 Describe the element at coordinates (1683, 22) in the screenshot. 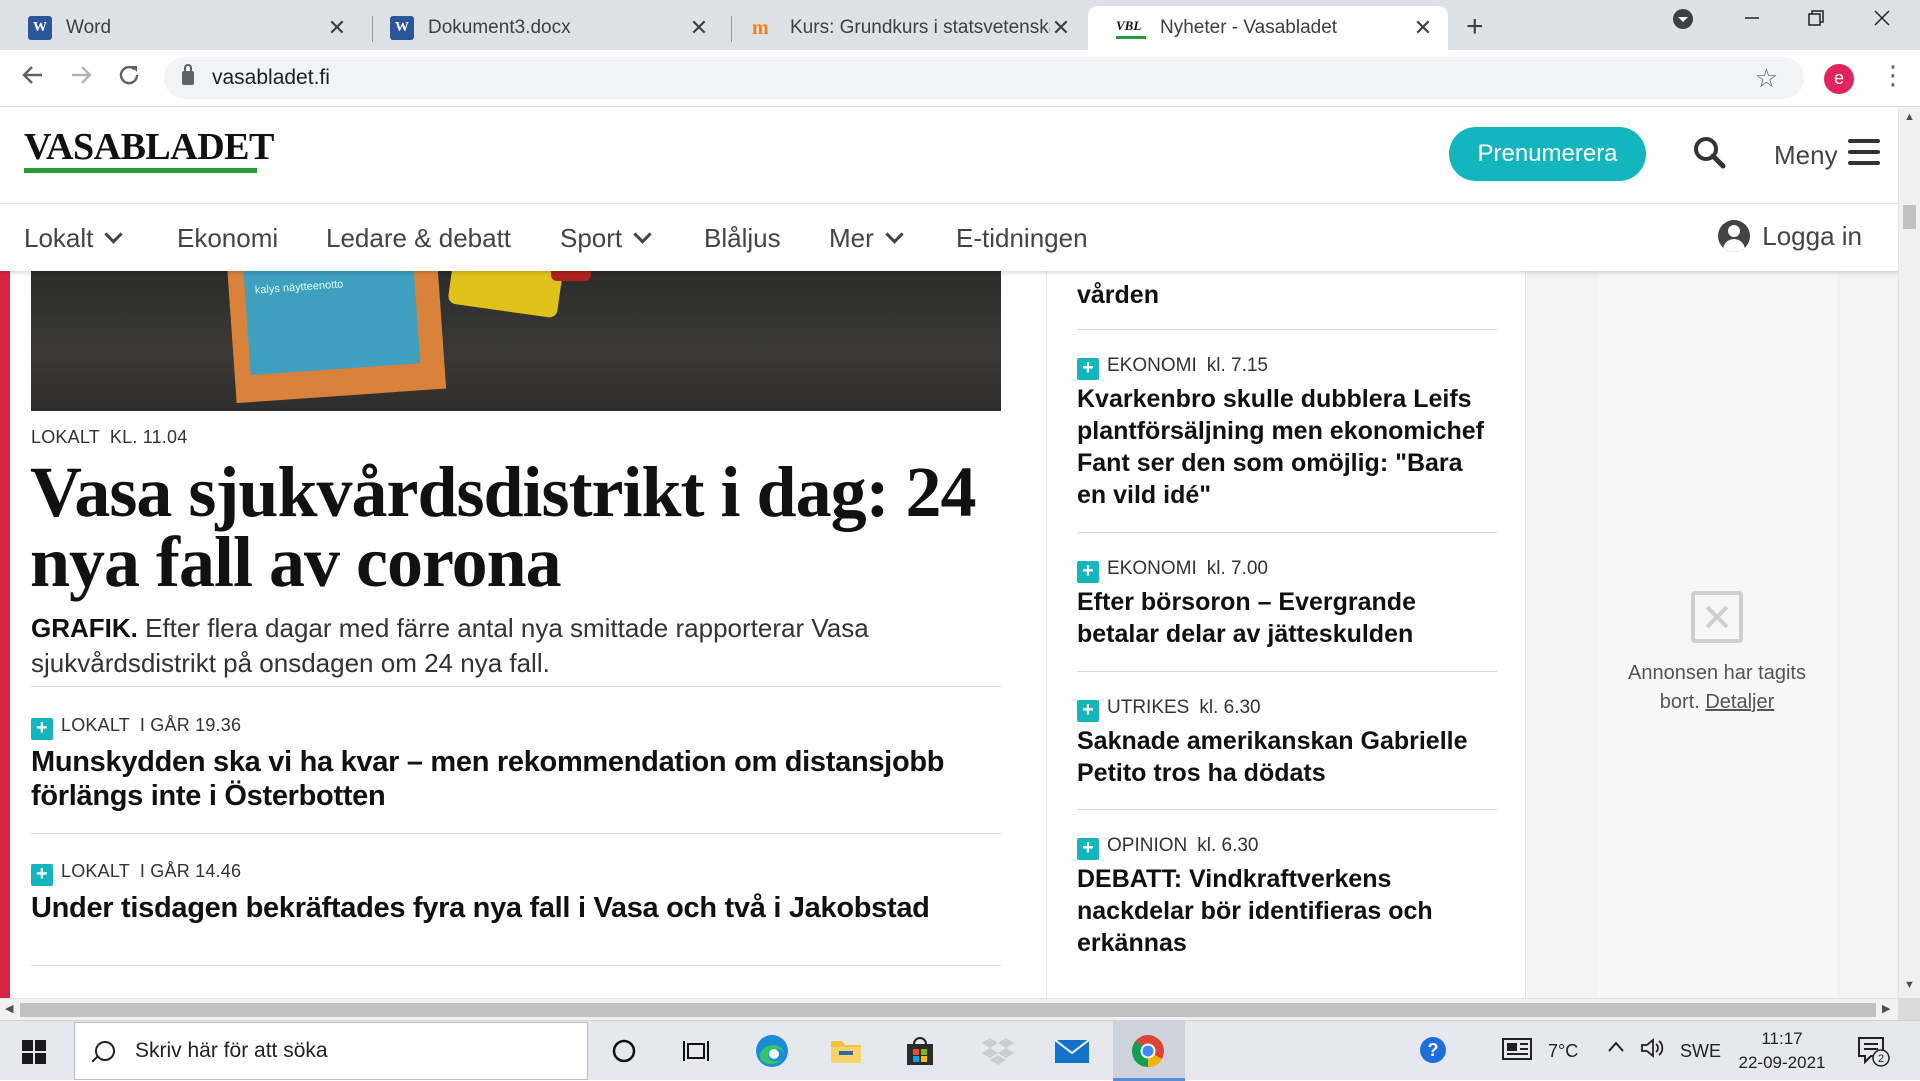

I see `tab-search-icon` at that location.